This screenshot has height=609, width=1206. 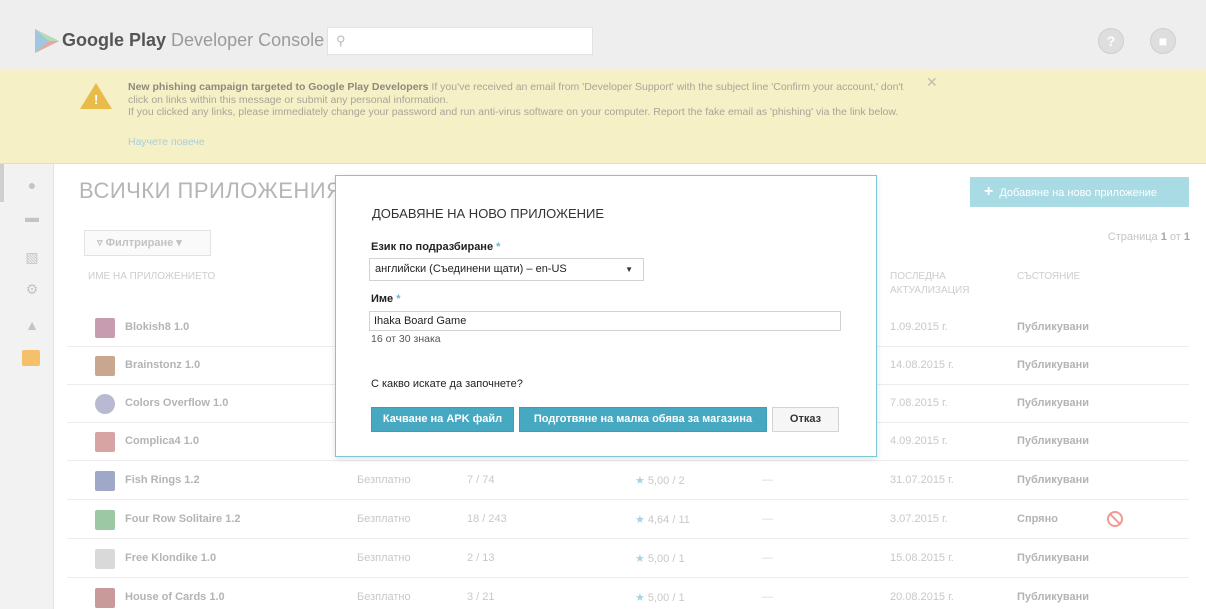 I want to click on app-rating-value: 5,00 / 2, so click(x=666, y=481).